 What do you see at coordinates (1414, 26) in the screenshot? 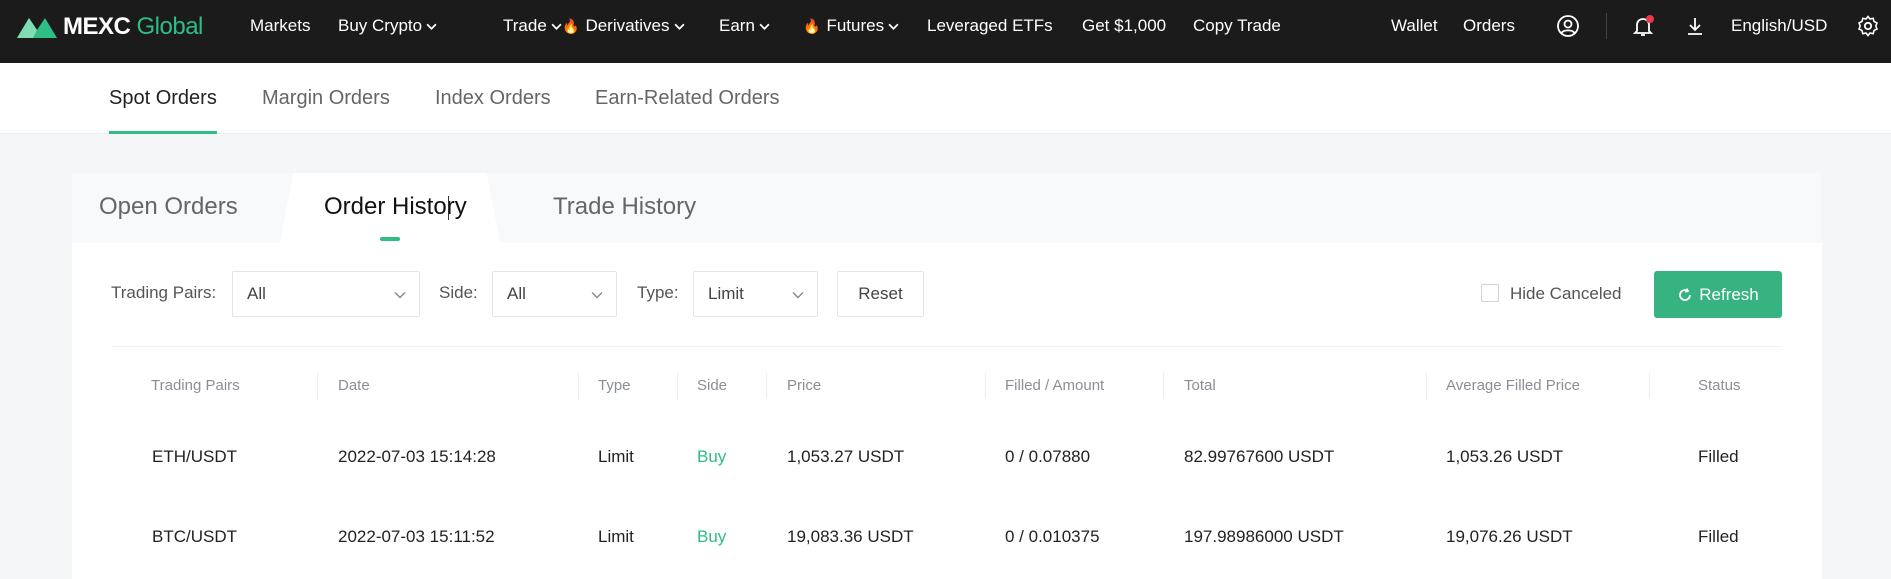
I see `nav-wallet: Wallet` at bounding box center [1414, 26].